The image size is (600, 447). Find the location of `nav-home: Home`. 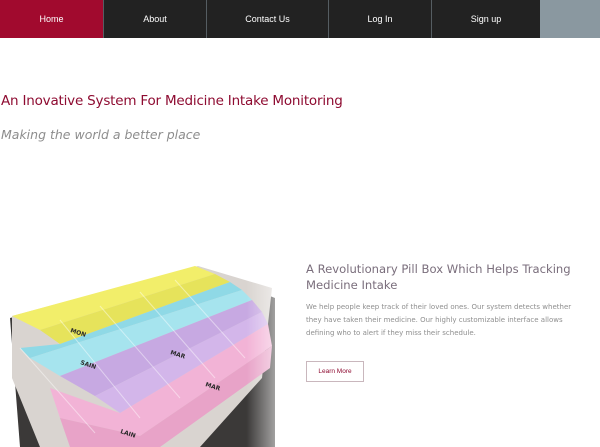

nav-home: Home is located at coordinates (51, 19).